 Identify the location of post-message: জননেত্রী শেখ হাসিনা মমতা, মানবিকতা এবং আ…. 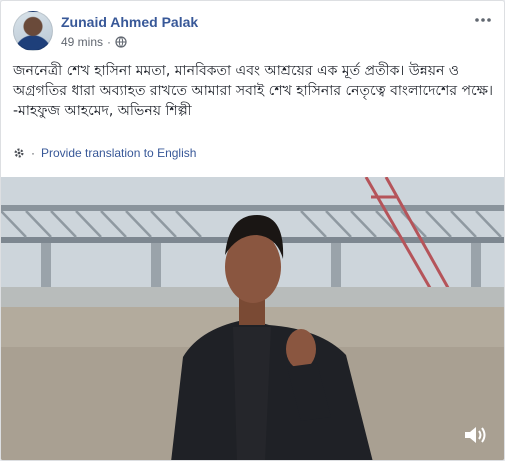
(254, 91).